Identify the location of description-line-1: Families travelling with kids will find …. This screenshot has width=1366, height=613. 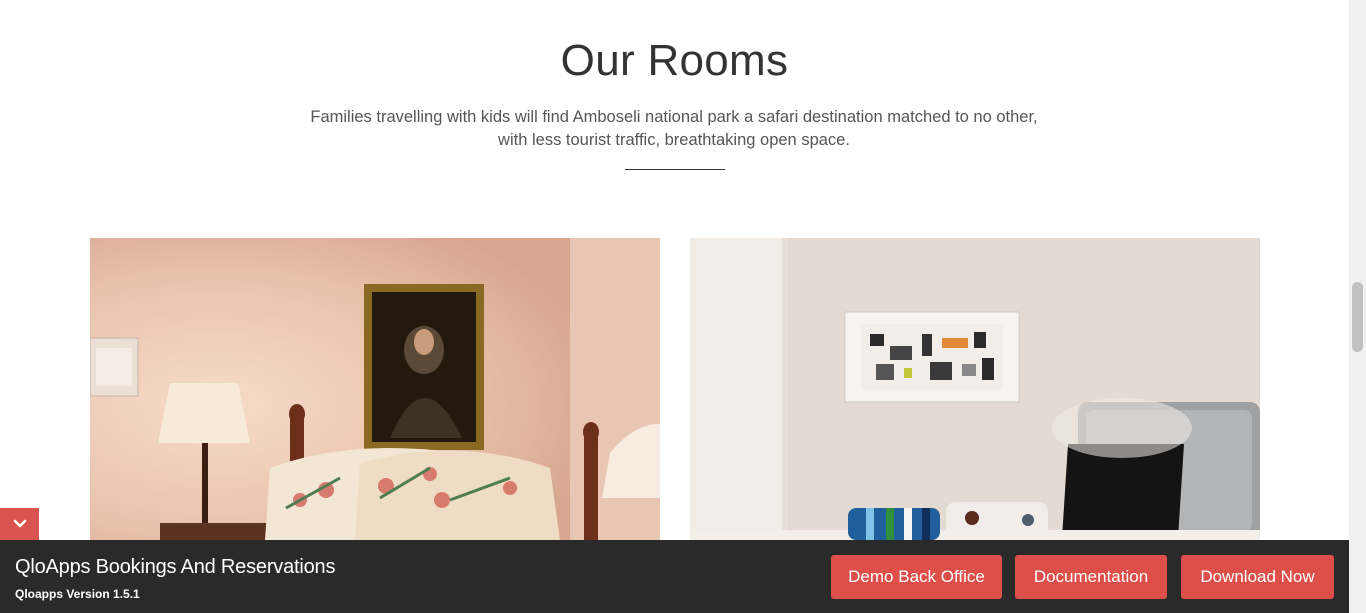
(674, 117).